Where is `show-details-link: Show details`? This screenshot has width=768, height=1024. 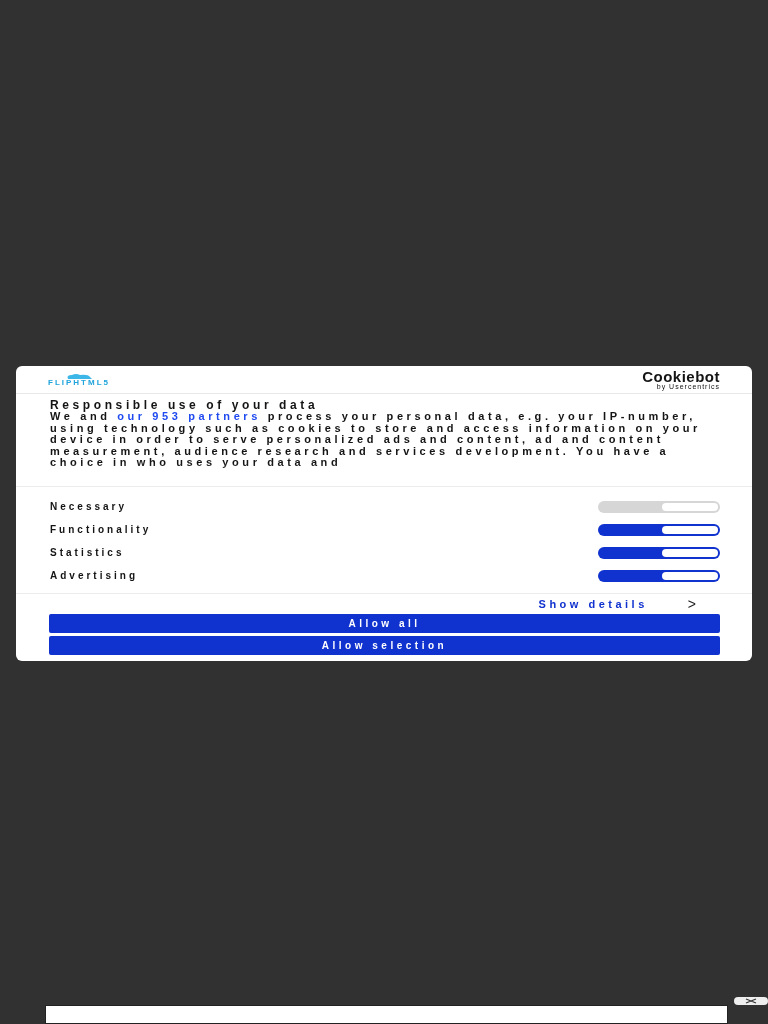 show-details-link: Show details is located at coordinates (593, 604).